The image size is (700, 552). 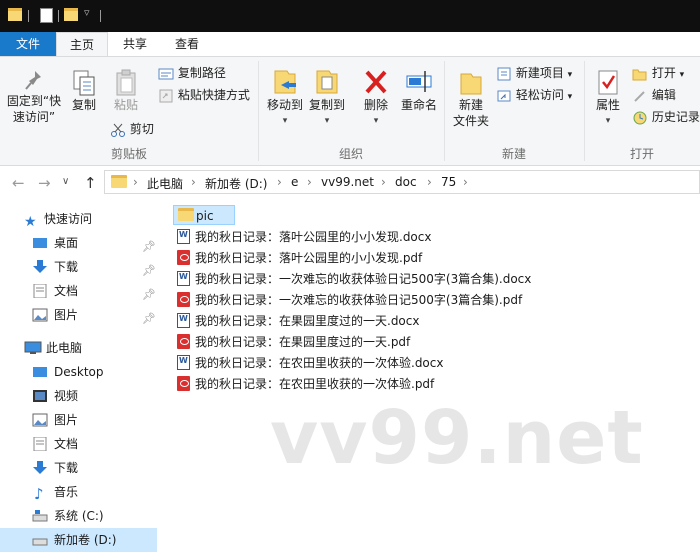 What do you see at coordinates (641, 154) in the screenshot?
I see `open-group-label: 打开` at bounding box center [641, 154].